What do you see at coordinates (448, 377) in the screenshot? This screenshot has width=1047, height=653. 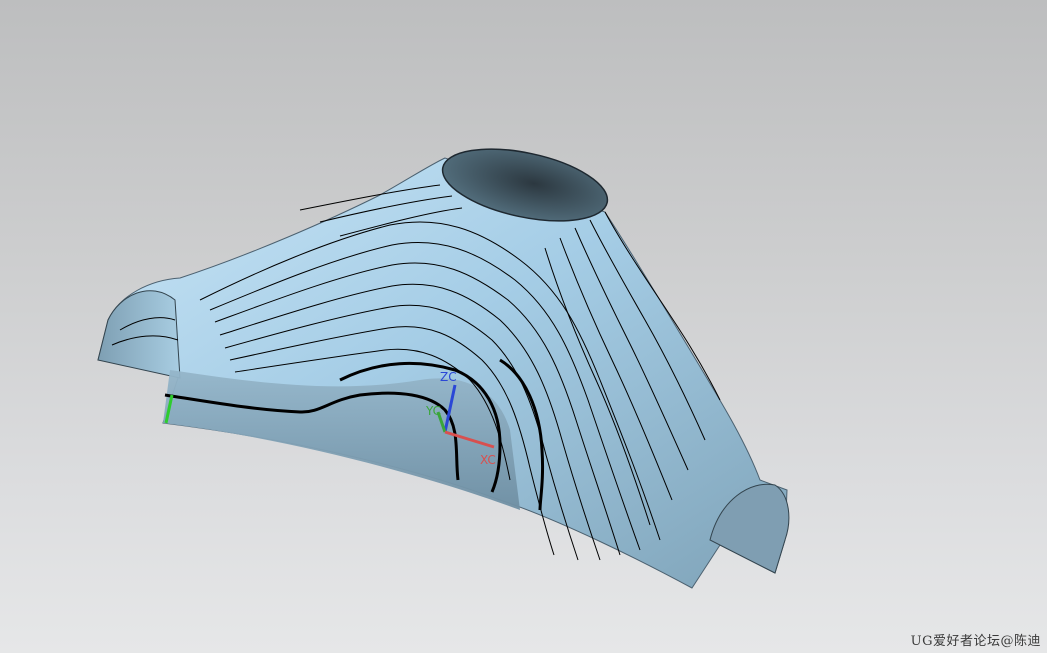 I see `triad-z-label: ZC` at bounding box center [448, 377].